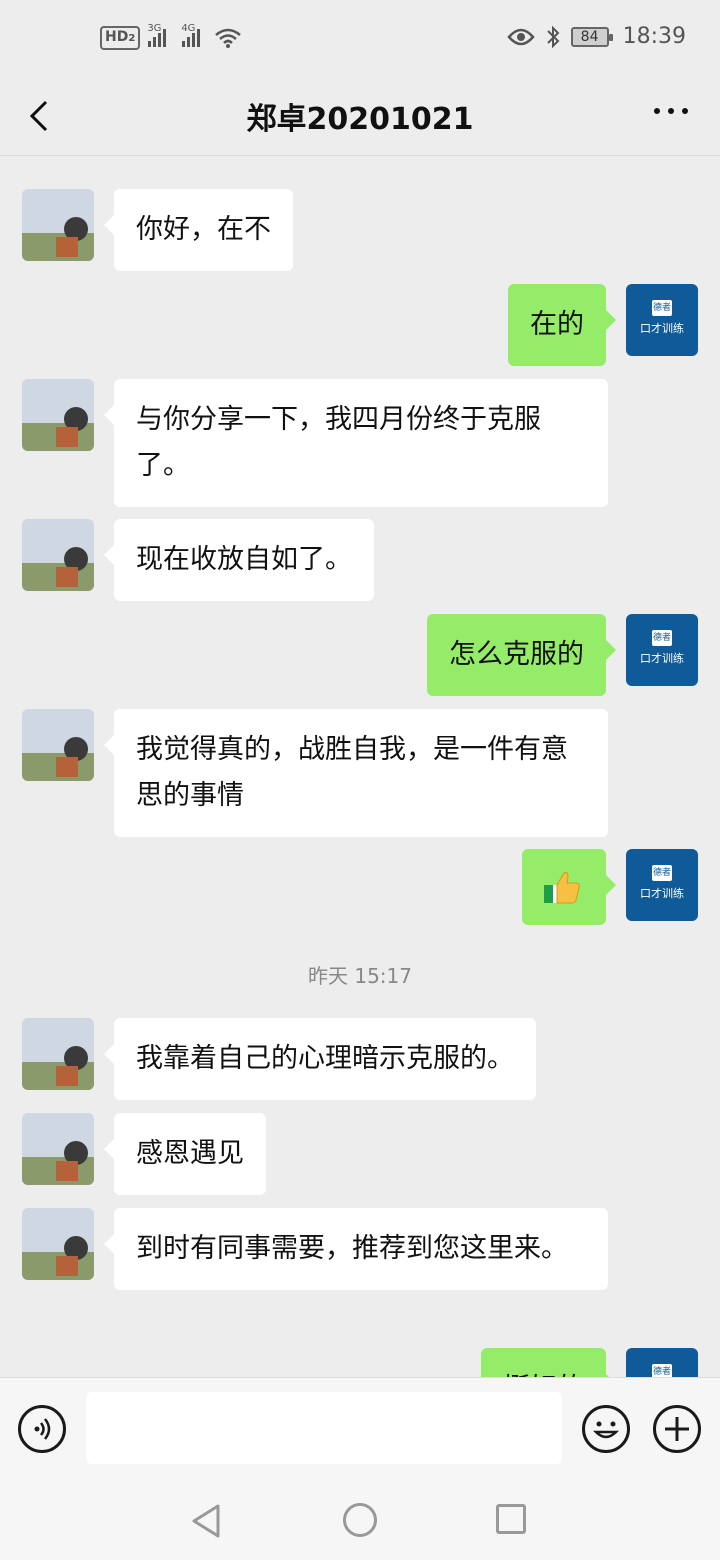 The height and width of the screenshot is (1560, 720). Describe the element at coordinates (228, 38) in the screenshot. I see `wifi-icon` at that location.